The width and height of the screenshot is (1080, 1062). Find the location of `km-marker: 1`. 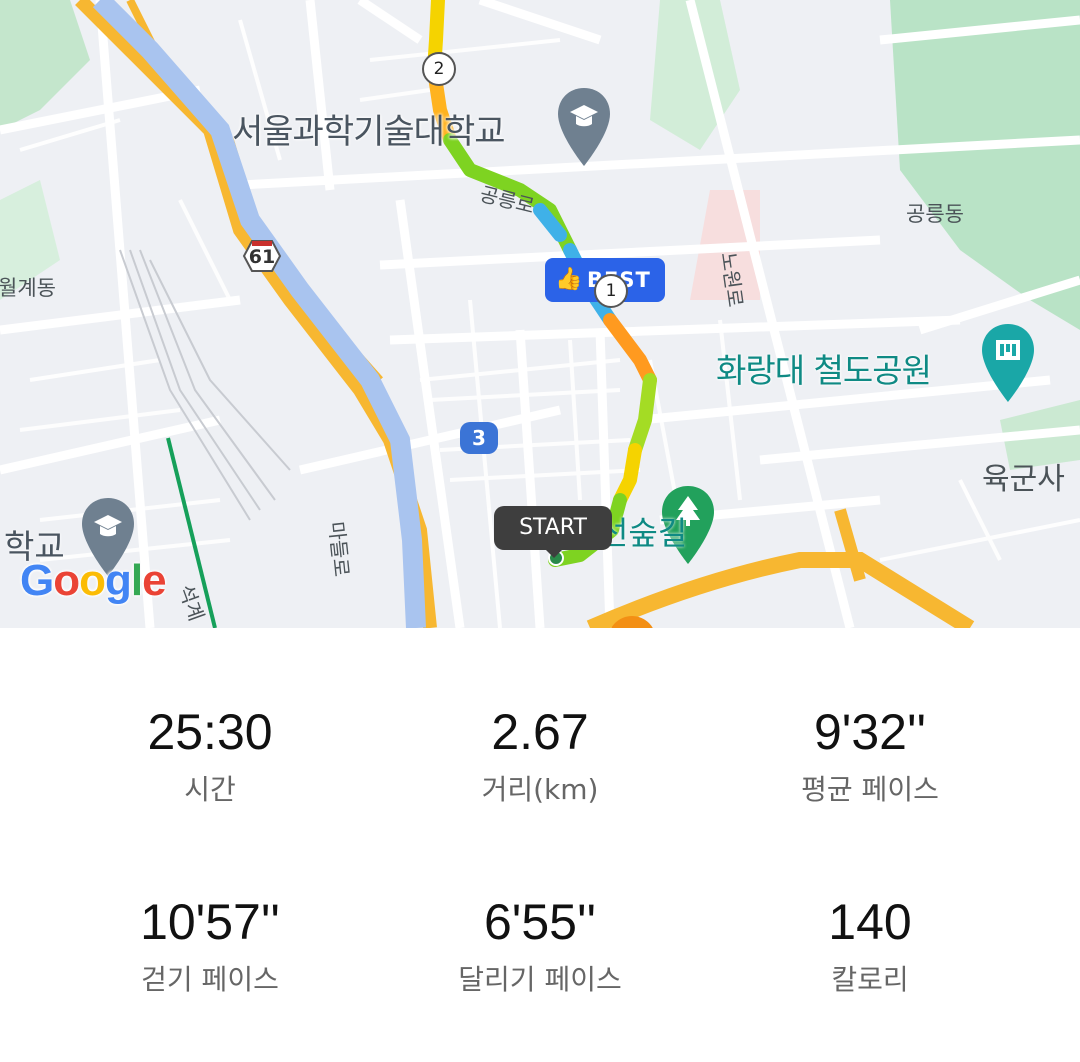

km-marker: 1 is located at coordinates (611, 291).